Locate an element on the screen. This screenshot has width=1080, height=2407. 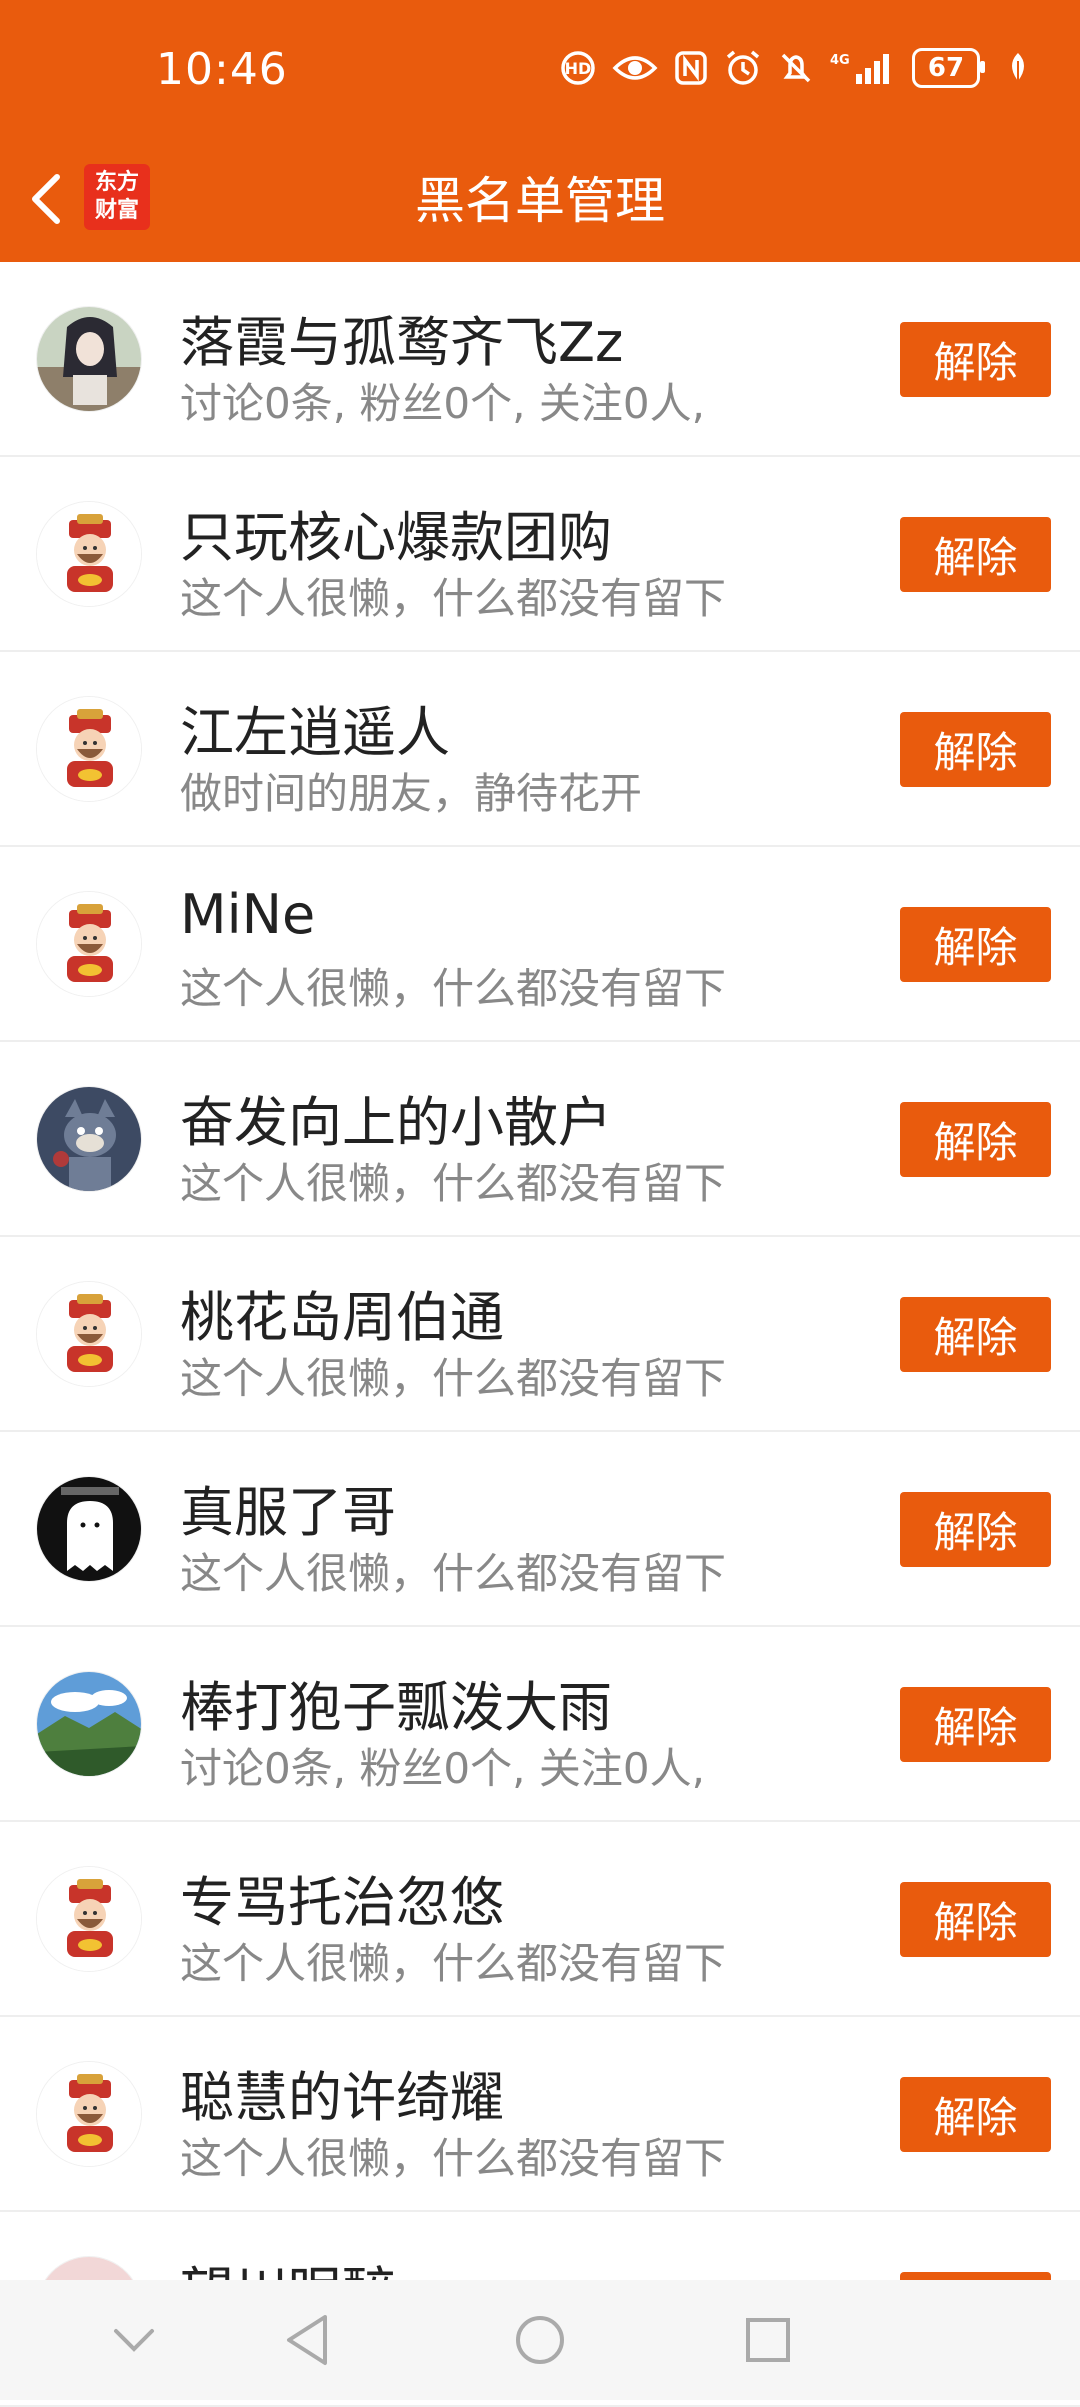
user-name: 真服了哥 is located at coordinates (288, 1512).